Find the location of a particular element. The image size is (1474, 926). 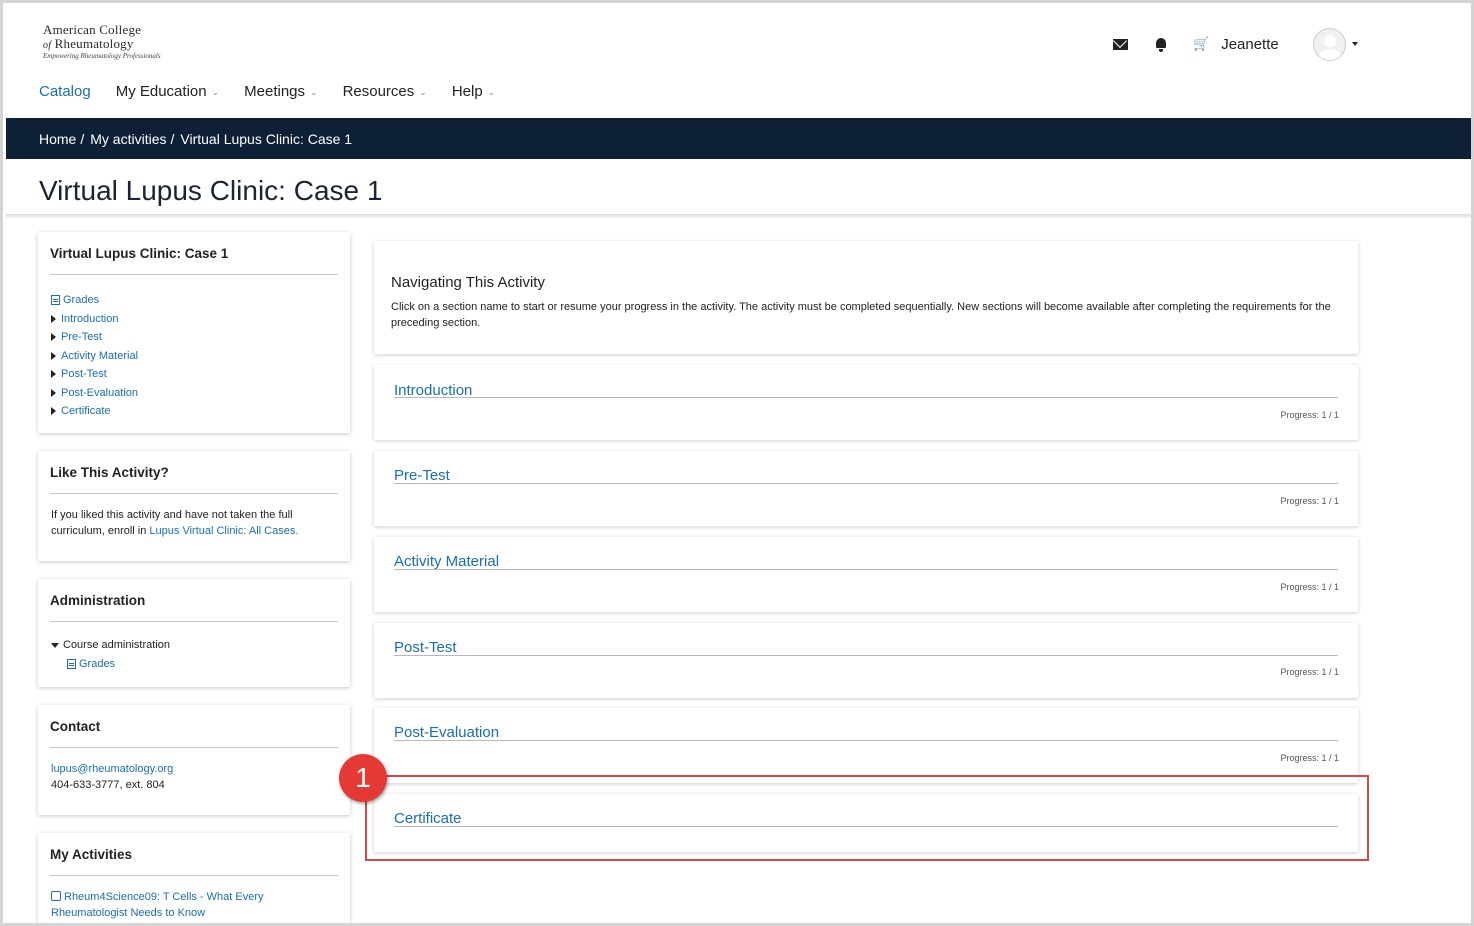

block-title: Contact is located at coordinates (75, 726).